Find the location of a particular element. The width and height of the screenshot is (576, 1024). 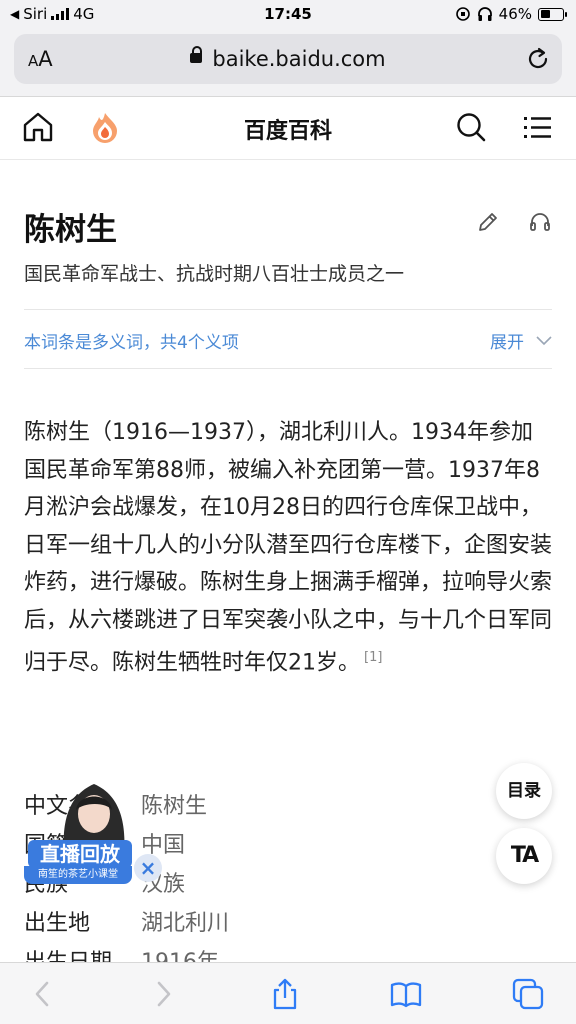

live-replay-badge: 直播回放 is located at coordinates (80, 854).